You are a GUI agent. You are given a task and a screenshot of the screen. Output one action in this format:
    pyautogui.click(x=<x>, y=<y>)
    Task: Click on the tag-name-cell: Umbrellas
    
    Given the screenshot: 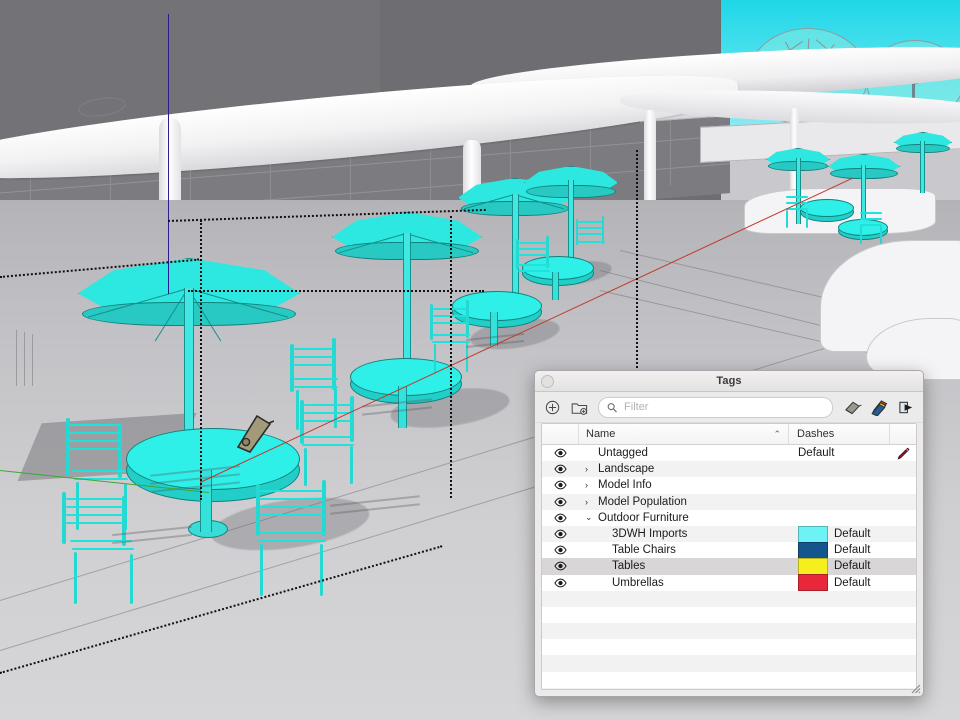 What is the action you would take?
    pyautogui.click(x=688, y=583)
    